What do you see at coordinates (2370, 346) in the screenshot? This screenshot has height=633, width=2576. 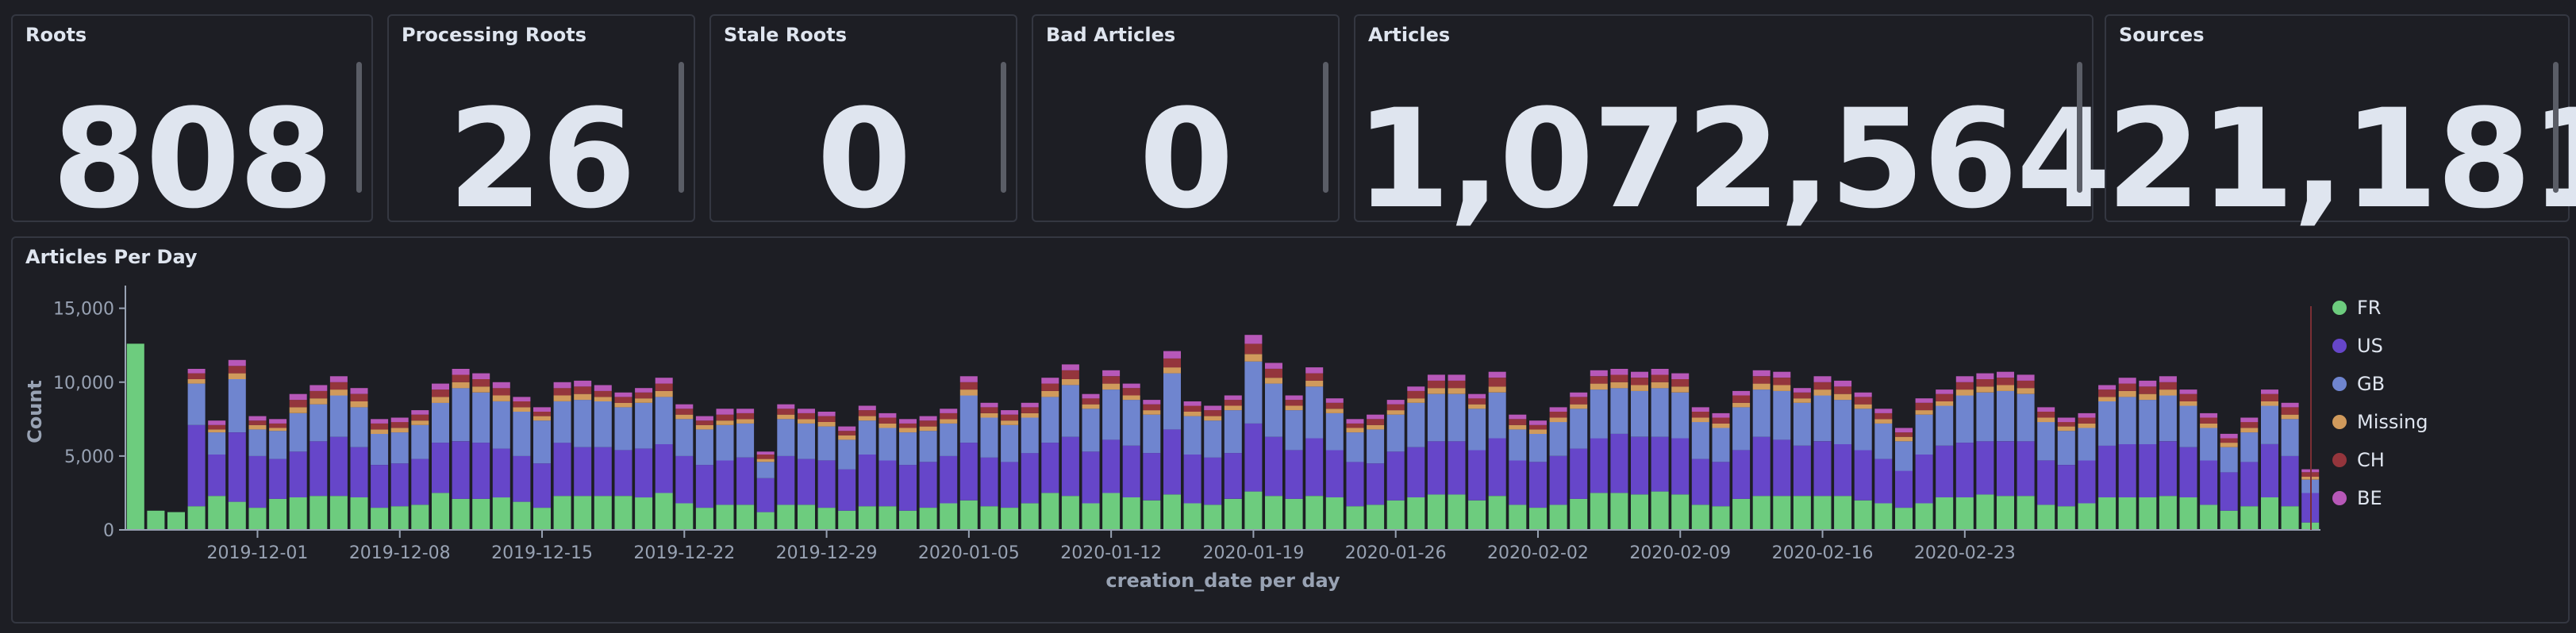 I see `legend-label-us: US` at bounding box center [2370, 346].